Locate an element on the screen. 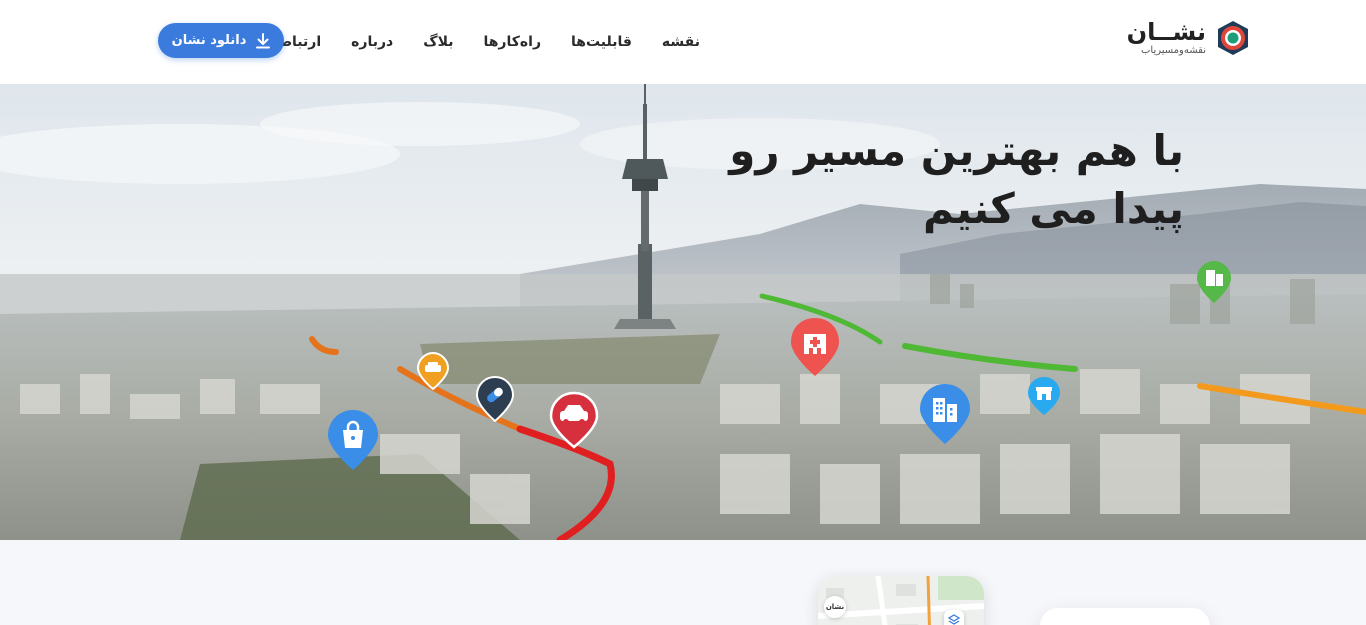  layers-button is located at coordinates (954, 617).